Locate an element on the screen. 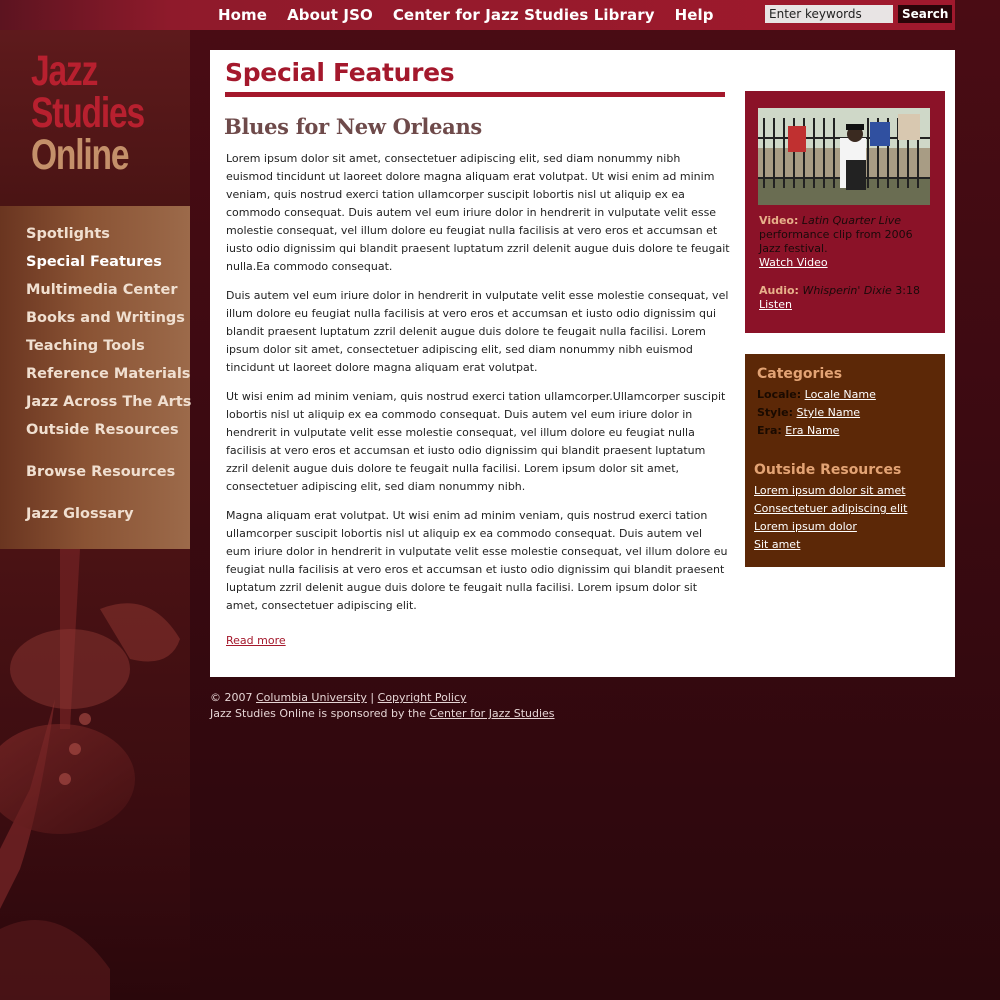  outside-resources-heading: Outside Resources is located at coordinates (828, 470).